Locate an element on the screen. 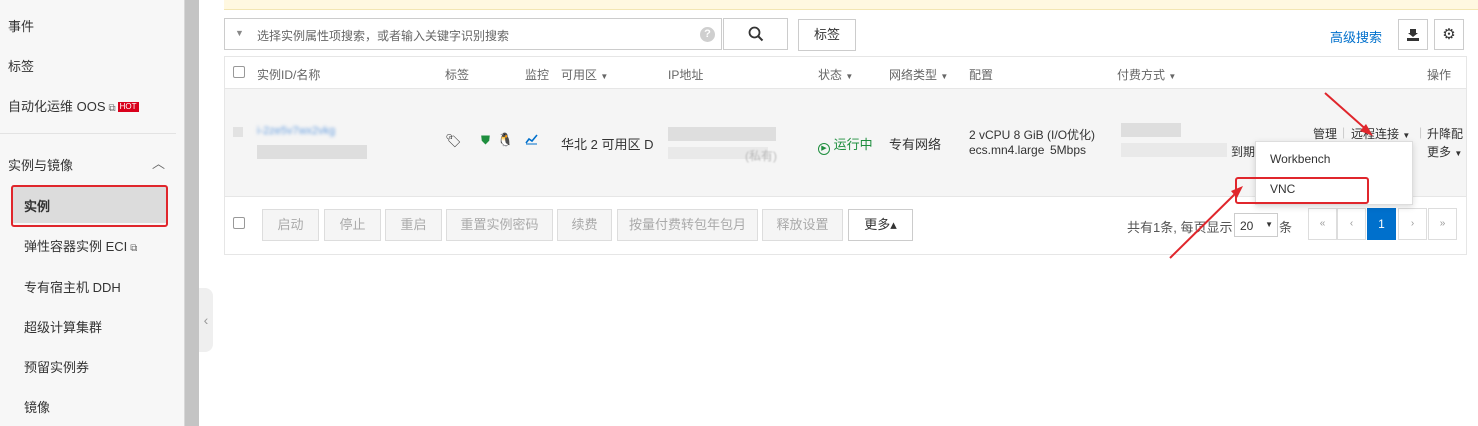 The image size is (1478, 426). search-button is located at coordinates (755, 34).